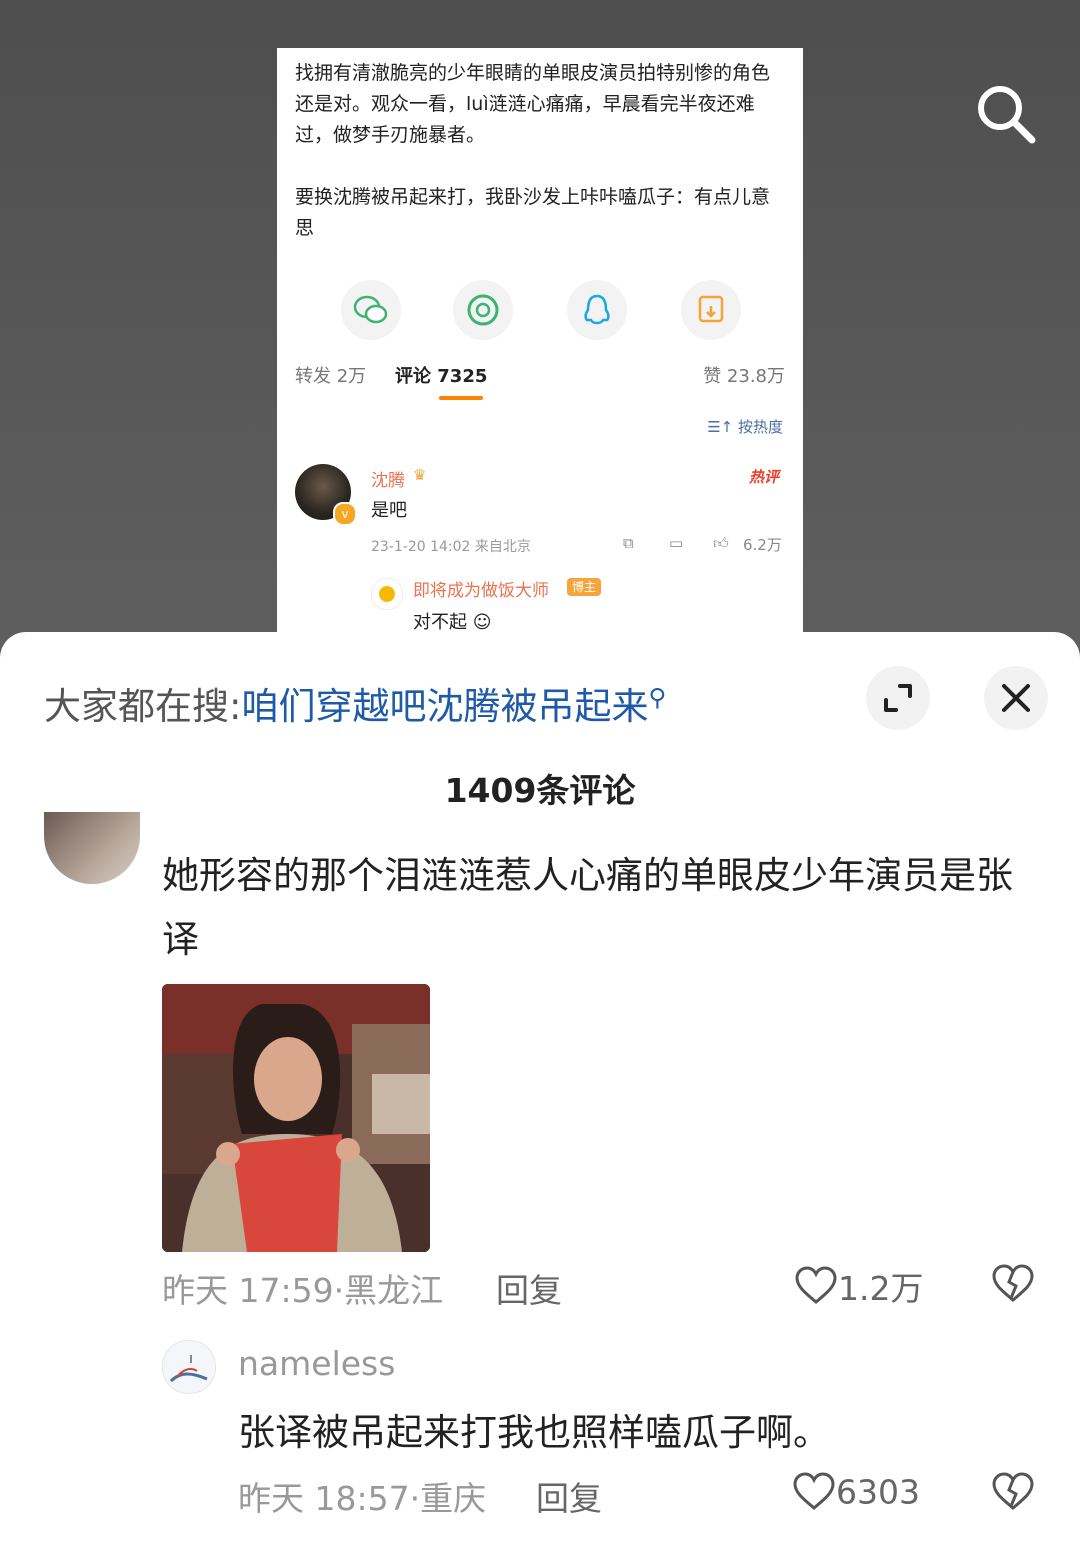 This screenshot has height=1544, width=1080. What do you see at coordinates (481, 591) in the screenshot?
I see `reply-username: 即将成为做饭大师` at bounding box center [481, 591].